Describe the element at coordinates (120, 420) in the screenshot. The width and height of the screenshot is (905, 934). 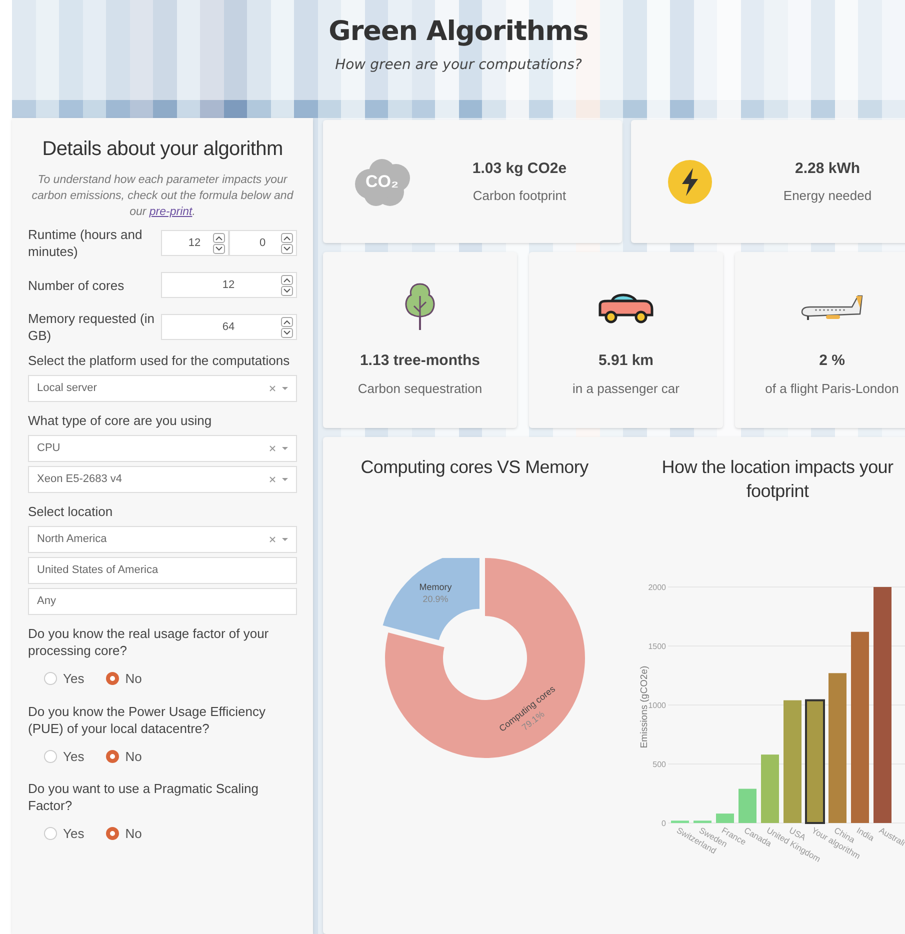
I see `field-label: What type of core are you using` at that location.